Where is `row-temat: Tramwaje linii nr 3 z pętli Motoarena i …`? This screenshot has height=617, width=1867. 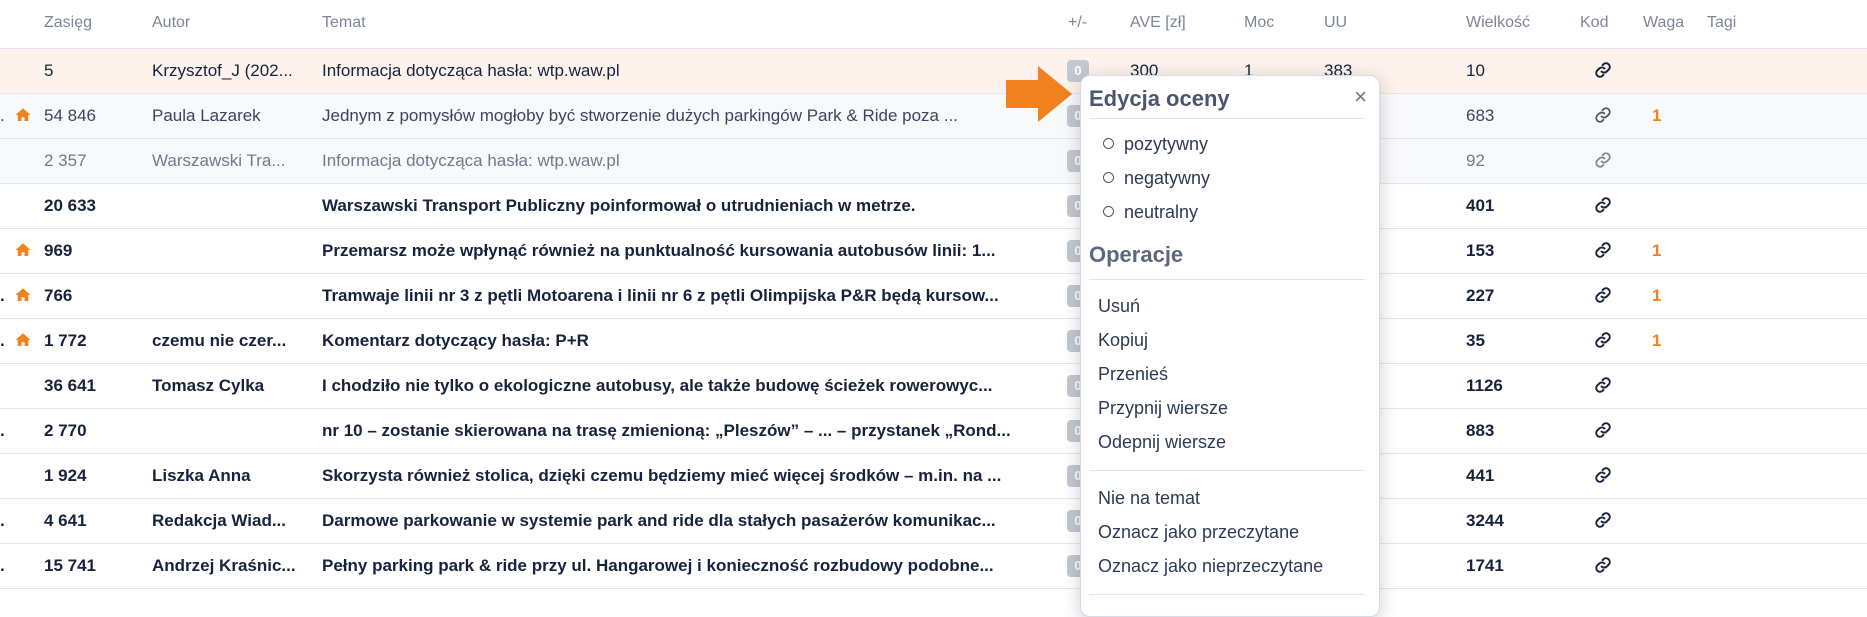 row-temat: Tramwaje linii nr 3 z pętli Motoarena i … is located at coordinates (686, 296).